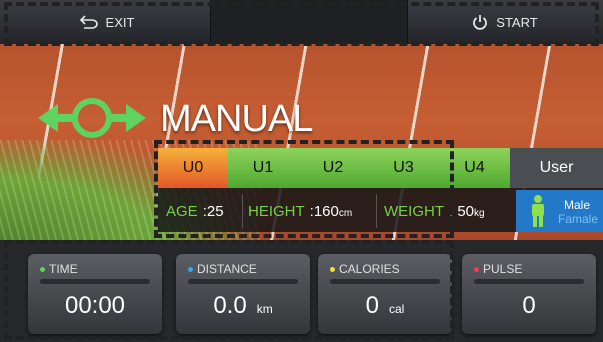 The height and width of the screenshot is (342, 603). I want to click on pulse-value: 0, so click(529, 305).